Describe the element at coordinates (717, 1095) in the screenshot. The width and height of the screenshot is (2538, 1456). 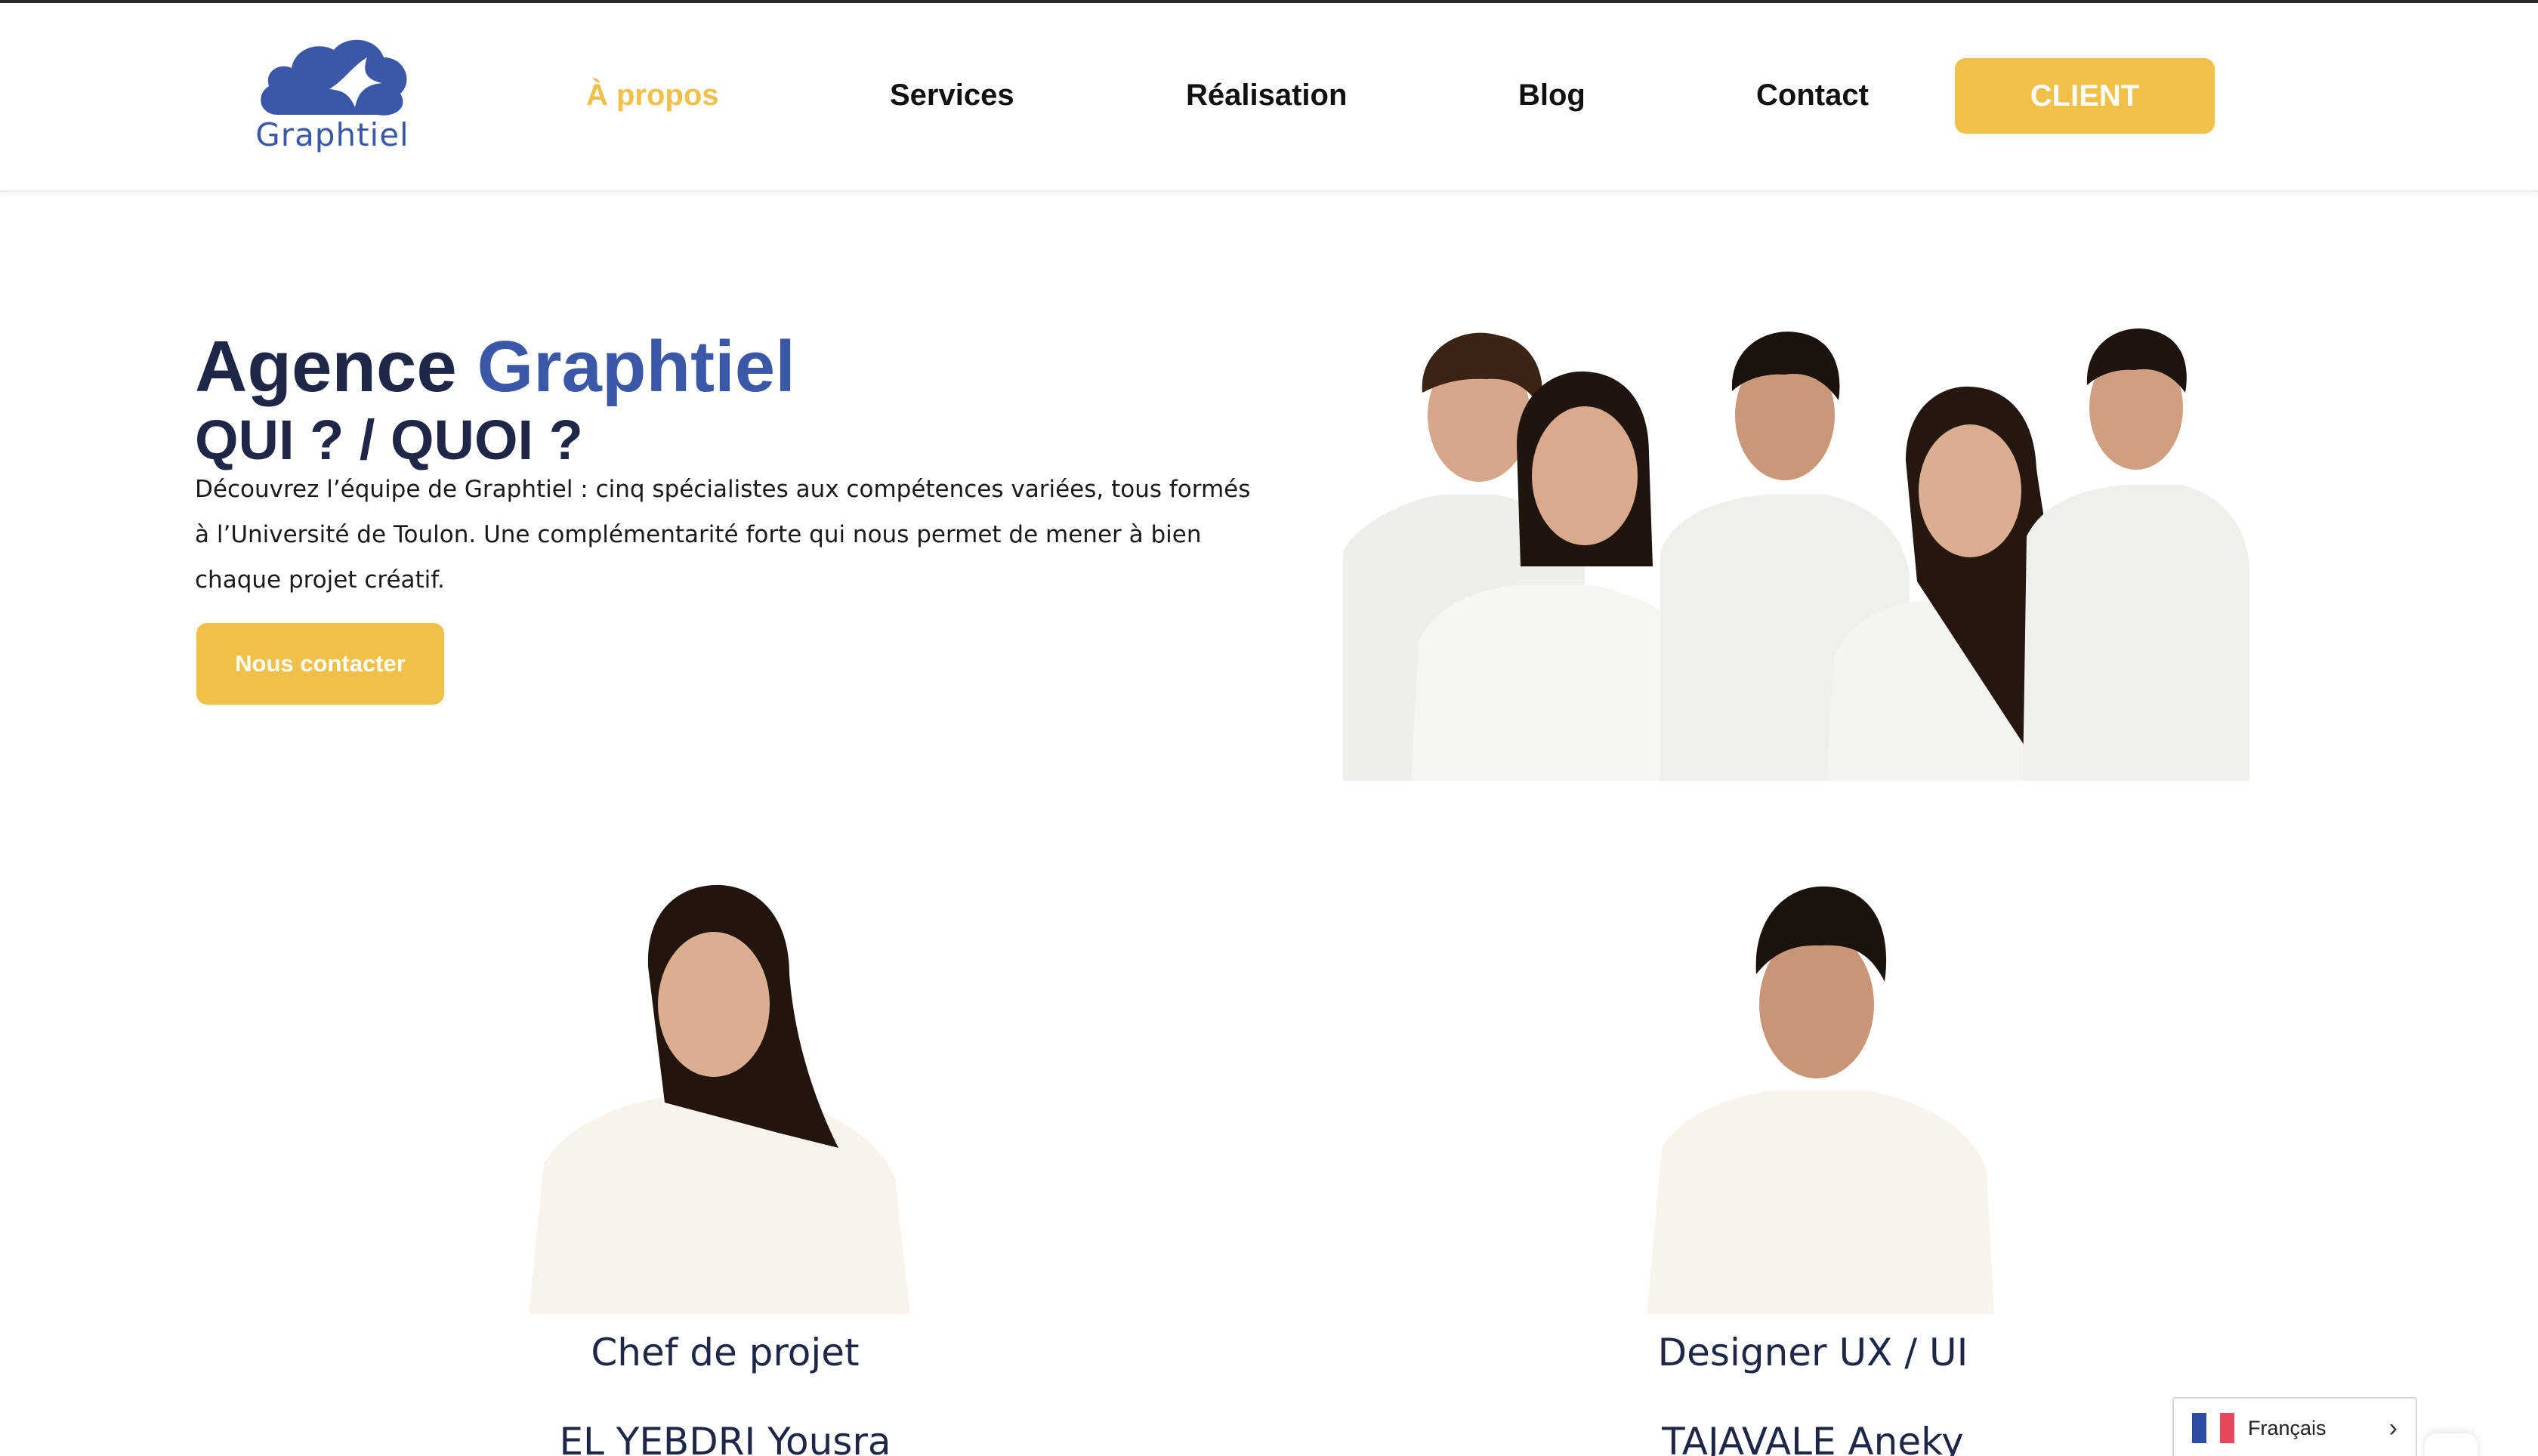
I see `portrait-chef-de-projet` at that location.